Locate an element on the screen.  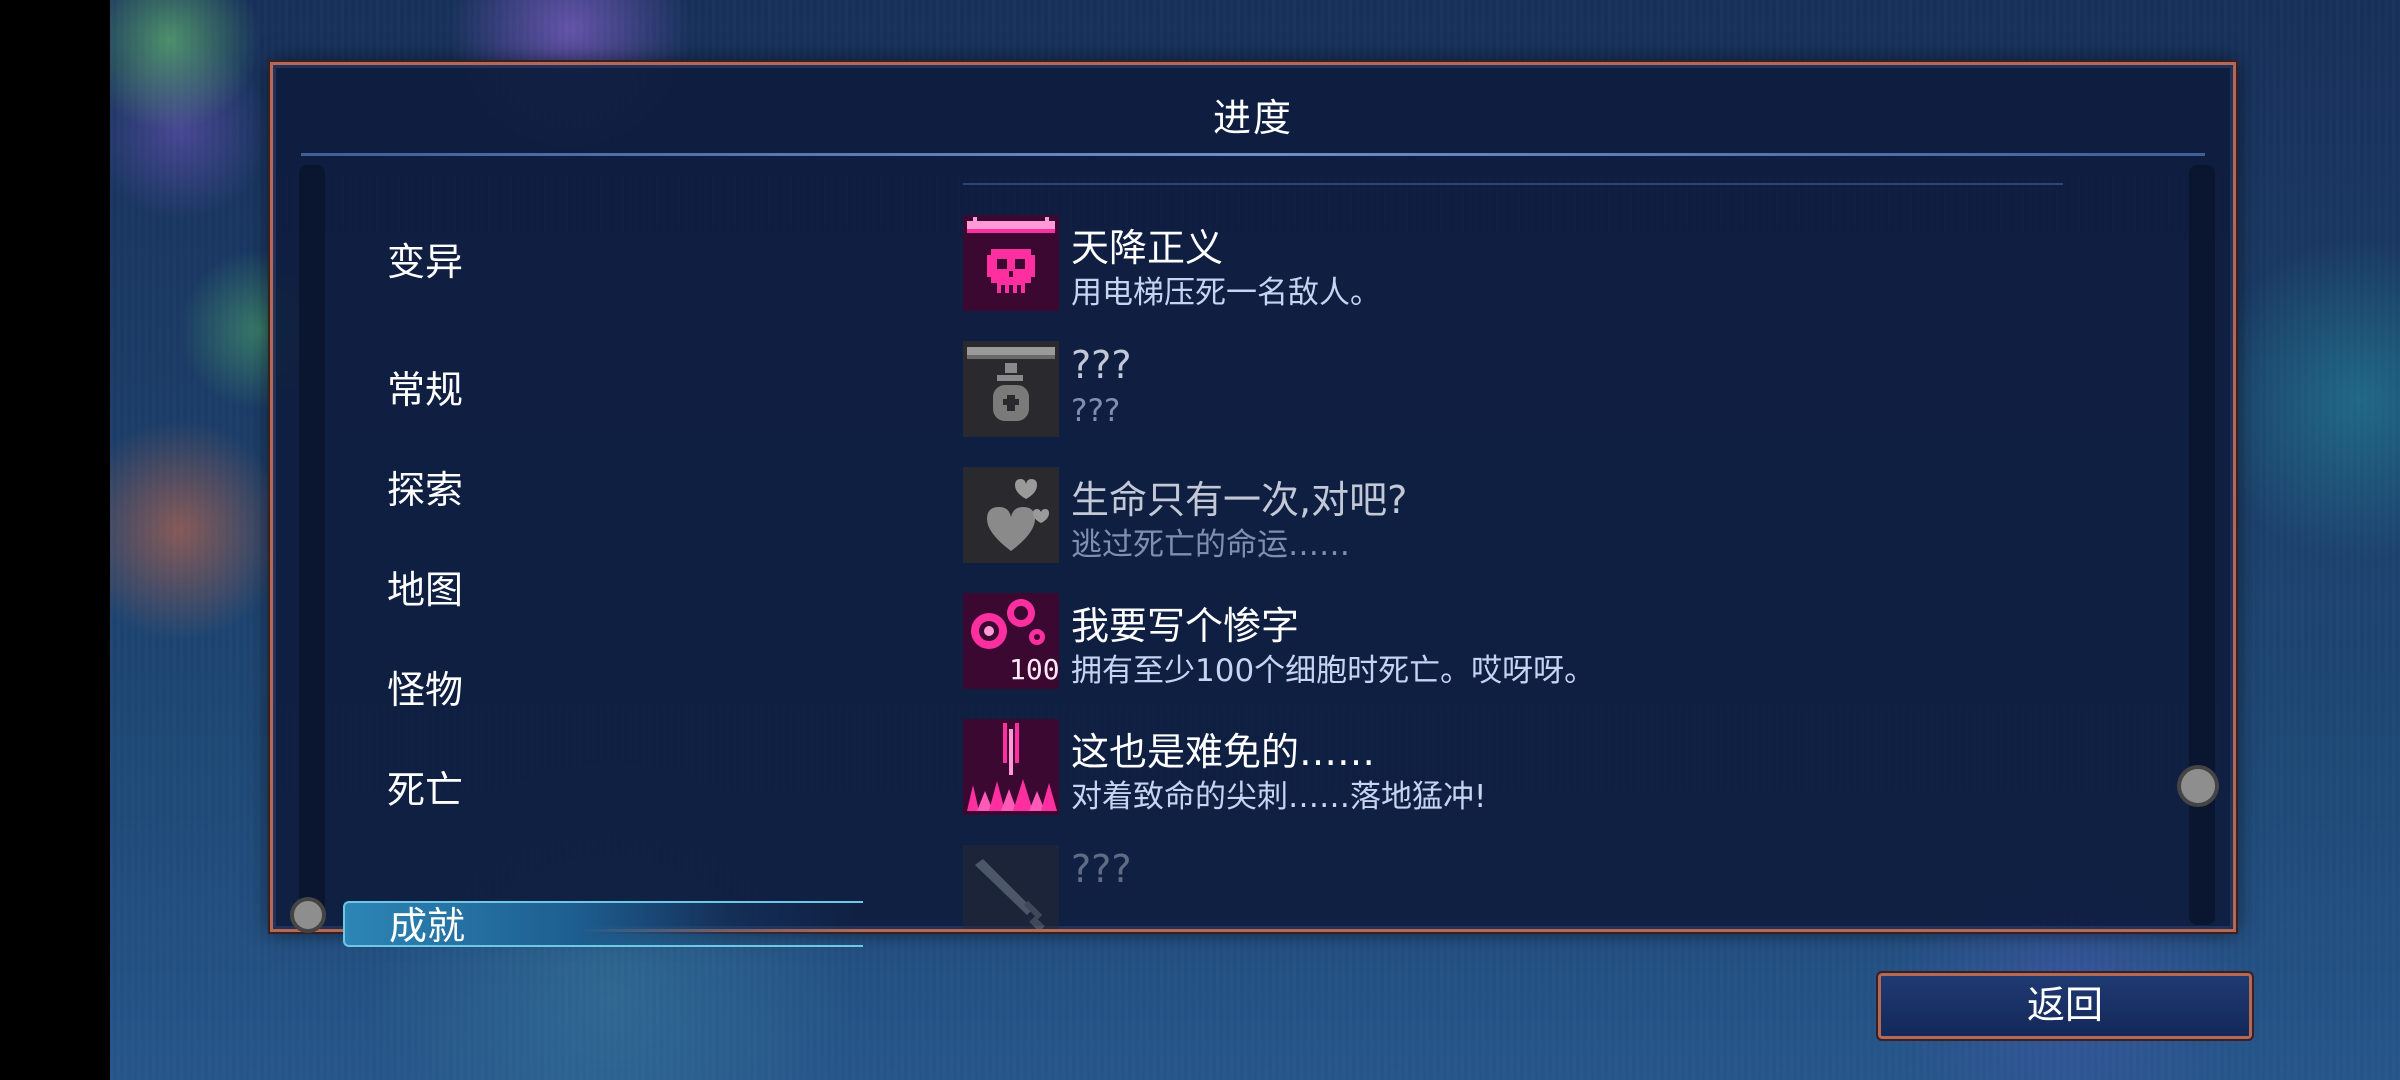
category-item-map: 地图 is located at coordinates (603, 590).